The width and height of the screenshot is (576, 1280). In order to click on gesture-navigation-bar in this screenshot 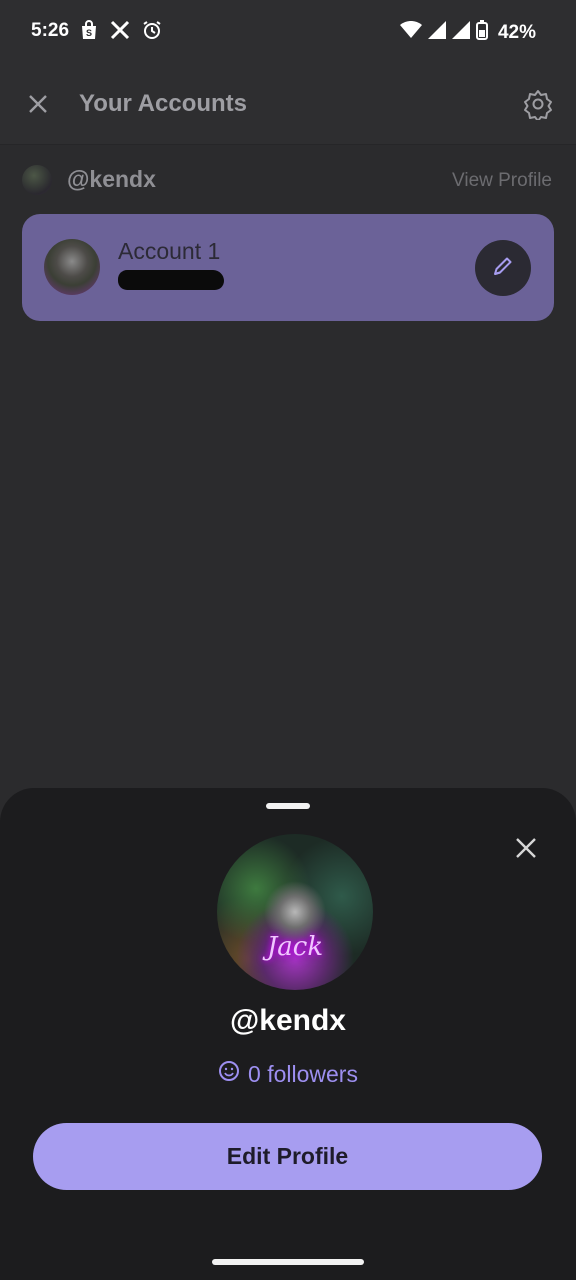, I will do `click(288, 1262)`.